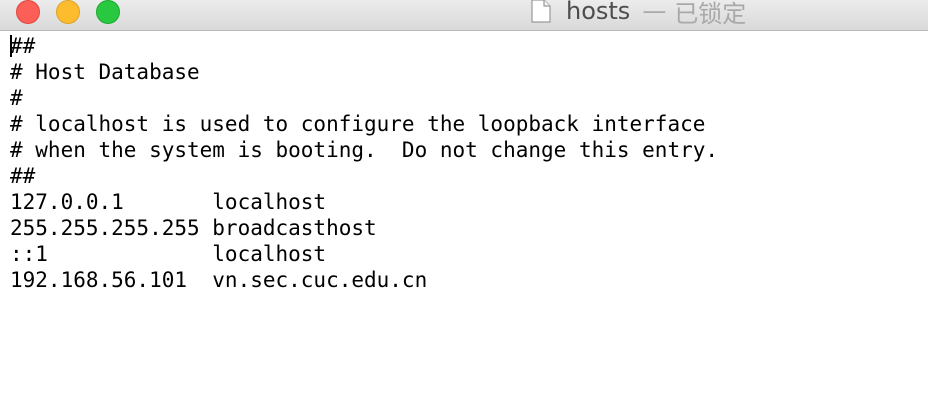  I want to click on text-line: 127.0.0.1 localhost, so click(168, 202).